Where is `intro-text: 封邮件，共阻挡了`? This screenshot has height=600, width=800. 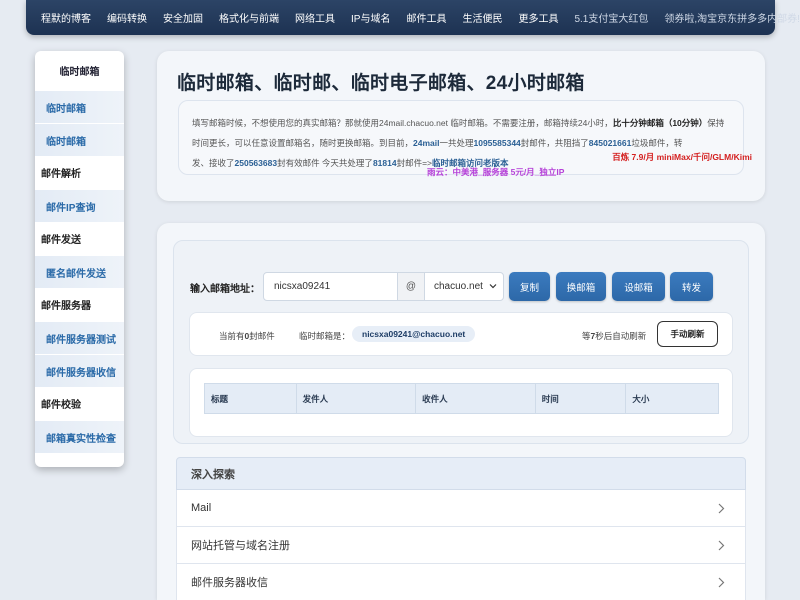
intro-text: 封邮件，共阻挡了 is located at coordinates (554, 143).